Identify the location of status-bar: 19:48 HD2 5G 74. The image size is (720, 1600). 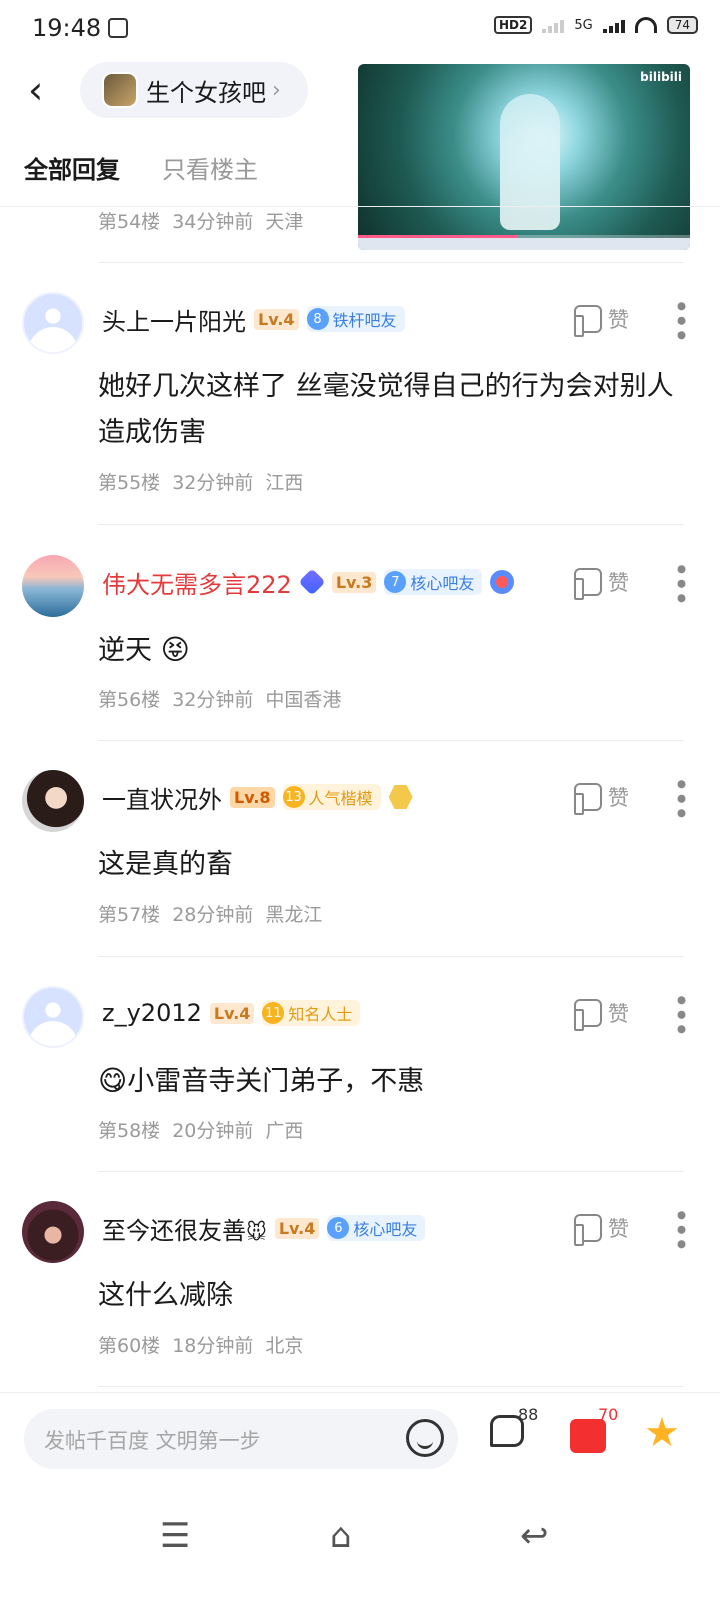
(360, 28).